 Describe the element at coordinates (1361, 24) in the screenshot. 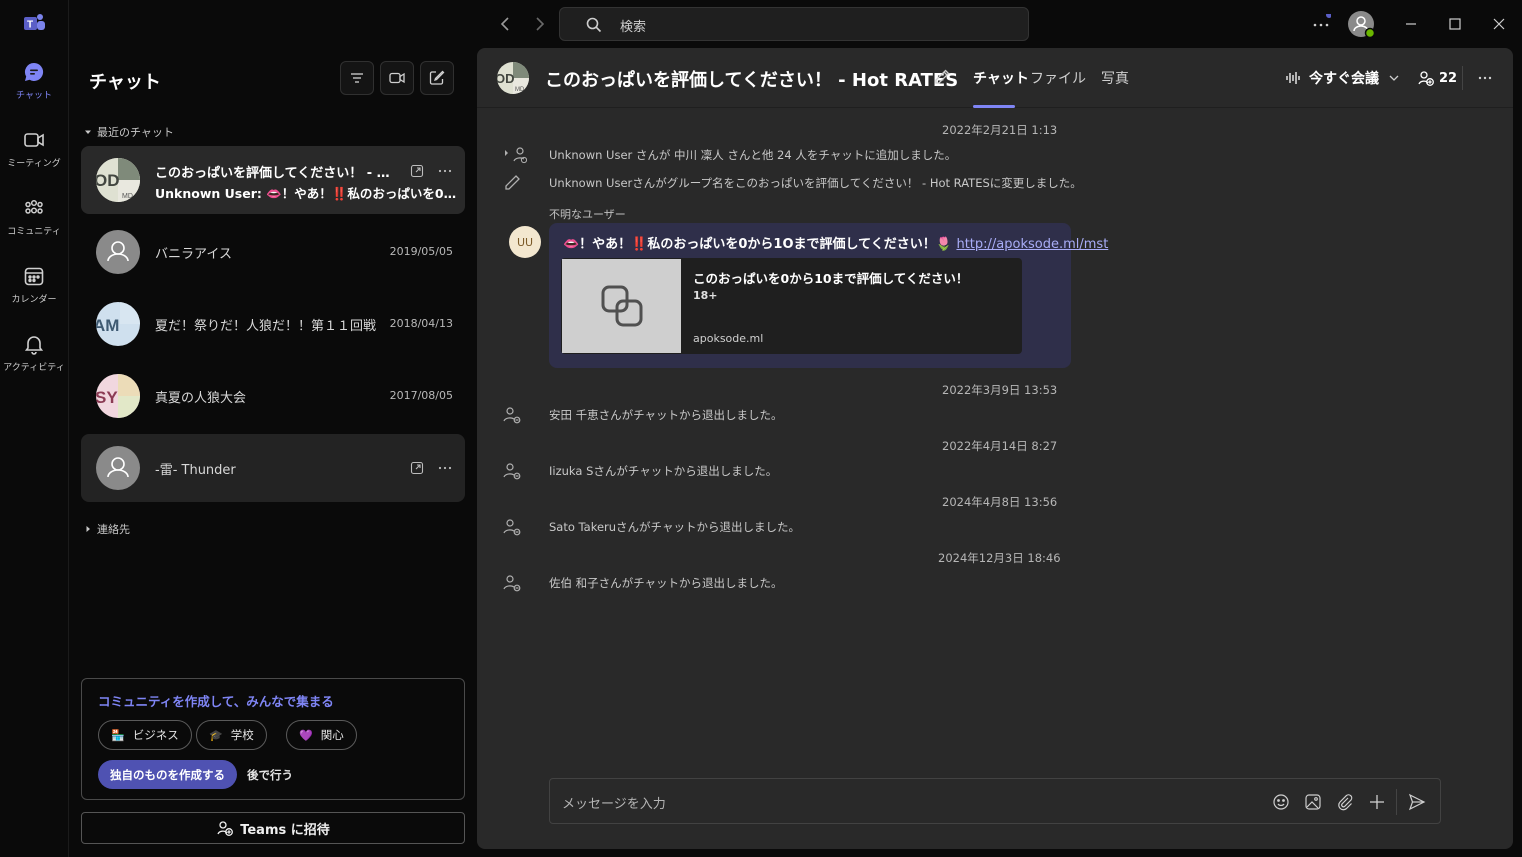

I see `profile-avatar` at that location.